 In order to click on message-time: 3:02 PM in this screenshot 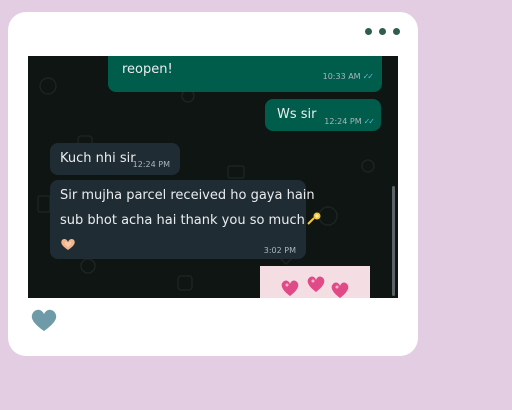, I will do `click(279, 250)`.